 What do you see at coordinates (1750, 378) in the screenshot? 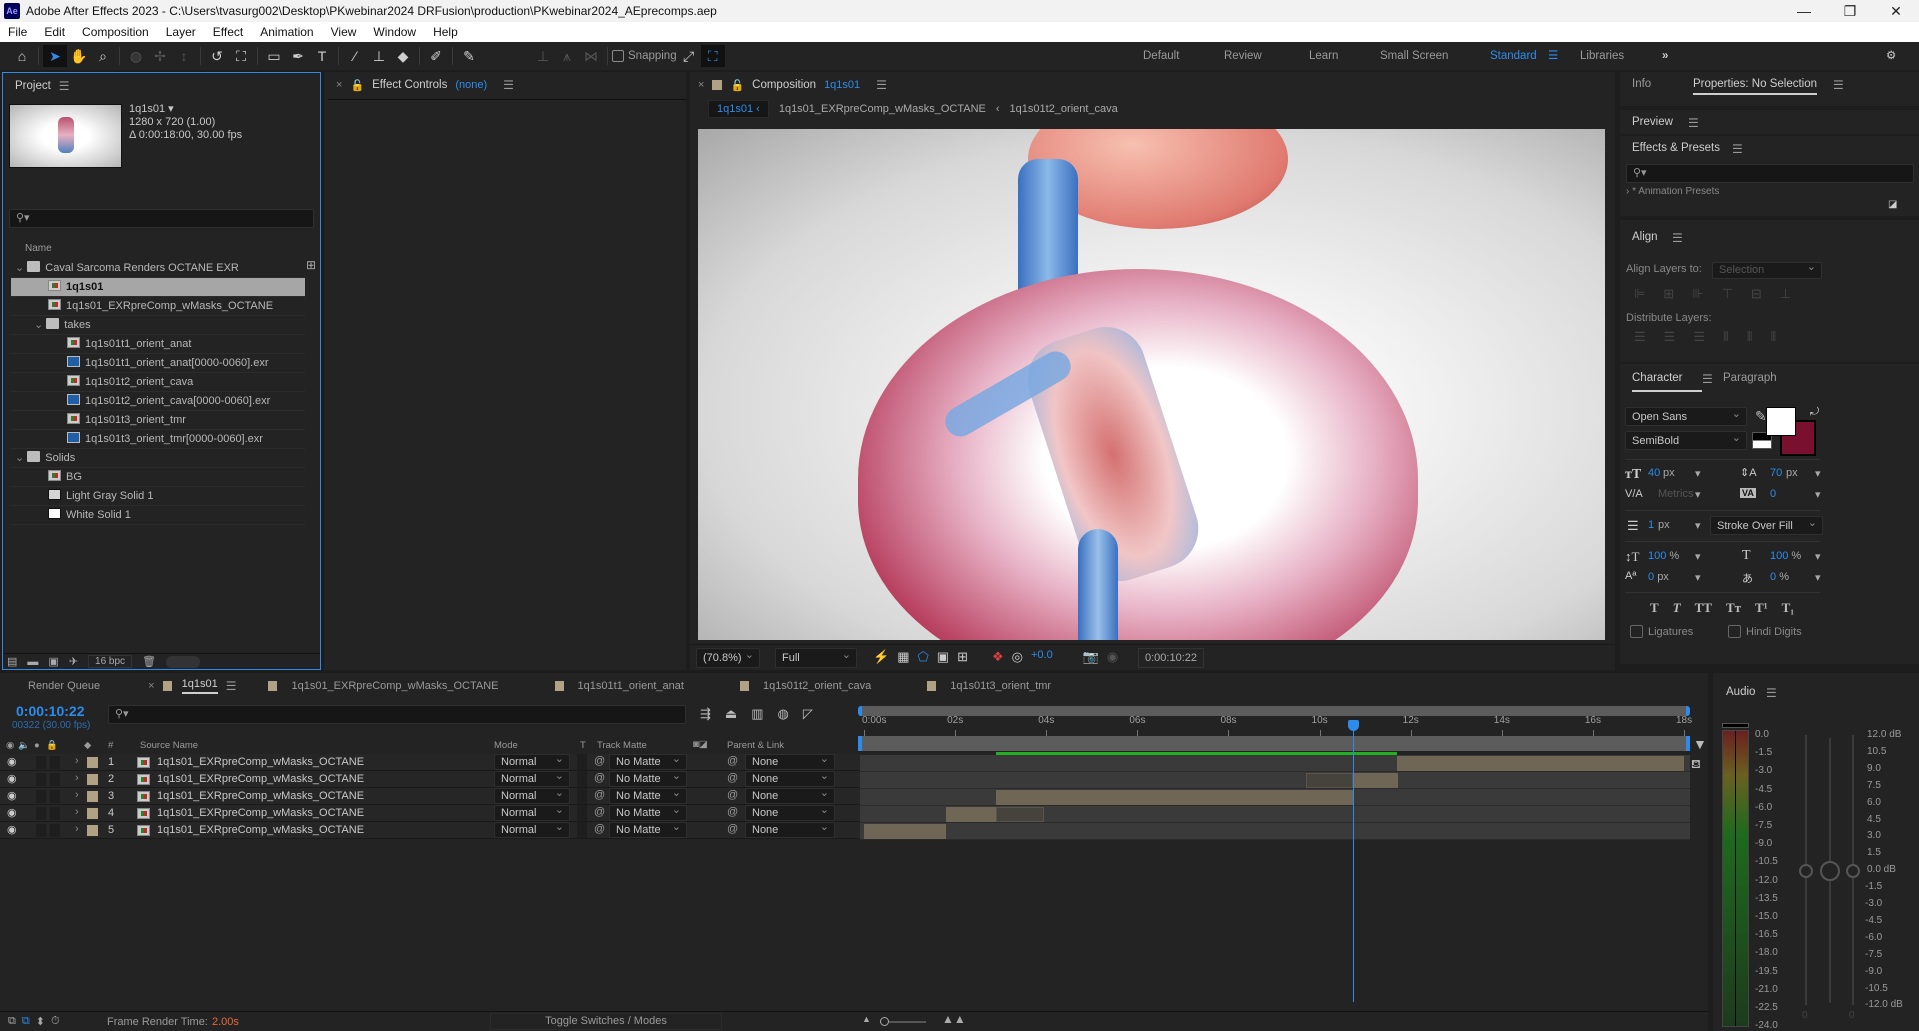
I see `tab-paragraph: Paragraph` at bounding box center [1750, 378].